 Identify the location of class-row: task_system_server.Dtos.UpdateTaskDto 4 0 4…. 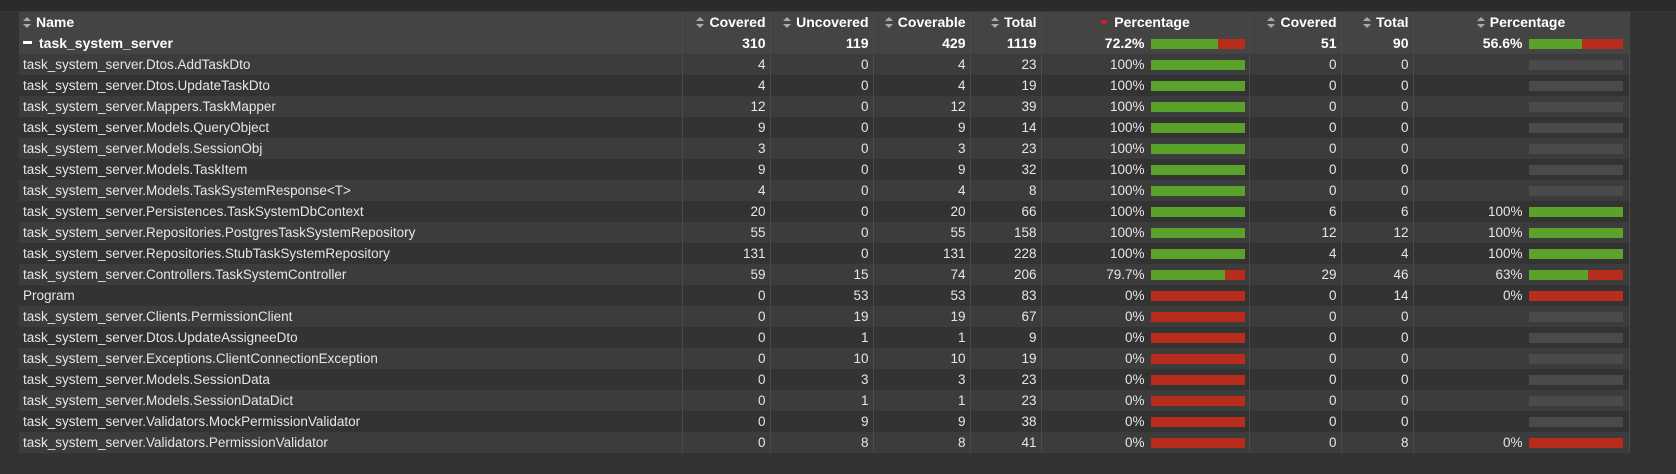
(824, 85).